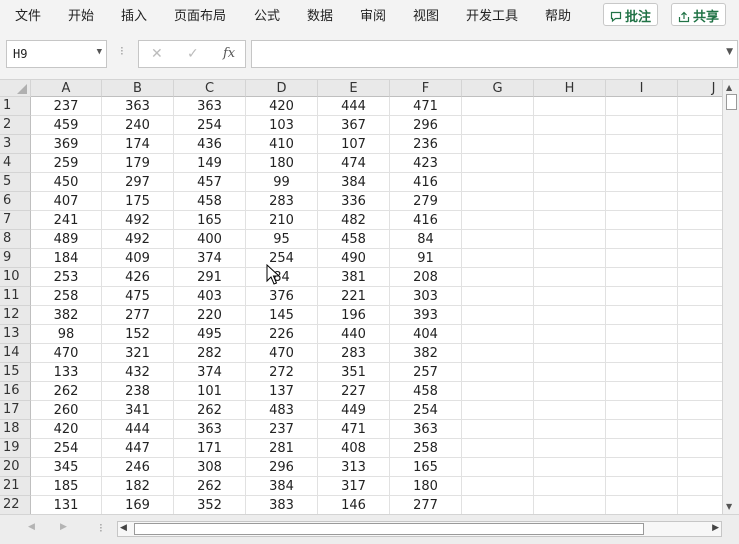 The height and width of the screenshot is (544, 739). Describe the element at coordinates (729, 506) in the screenshot. I see `scroll-down-icon: ▼` at that location.